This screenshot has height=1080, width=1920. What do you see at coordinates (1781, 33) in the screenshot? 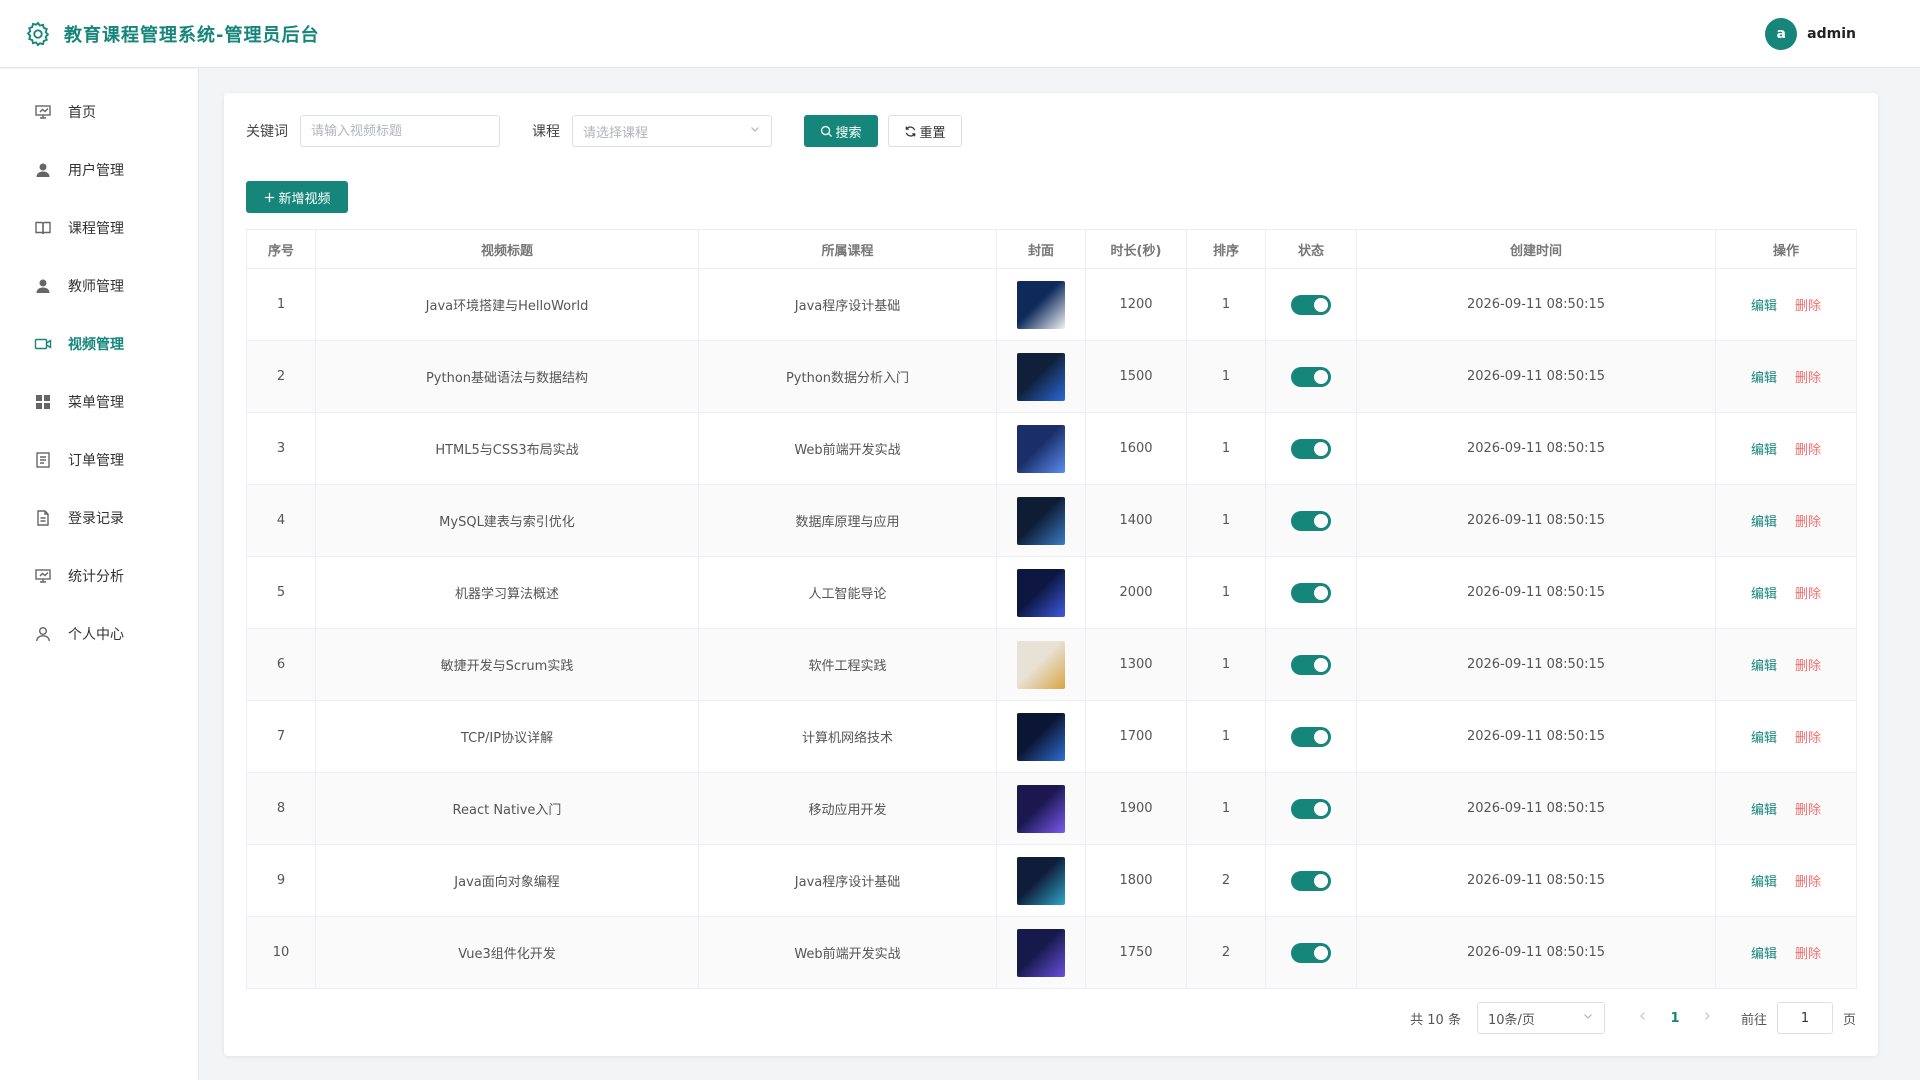
I see `avatar: a` at bounding box center [1781, 33].